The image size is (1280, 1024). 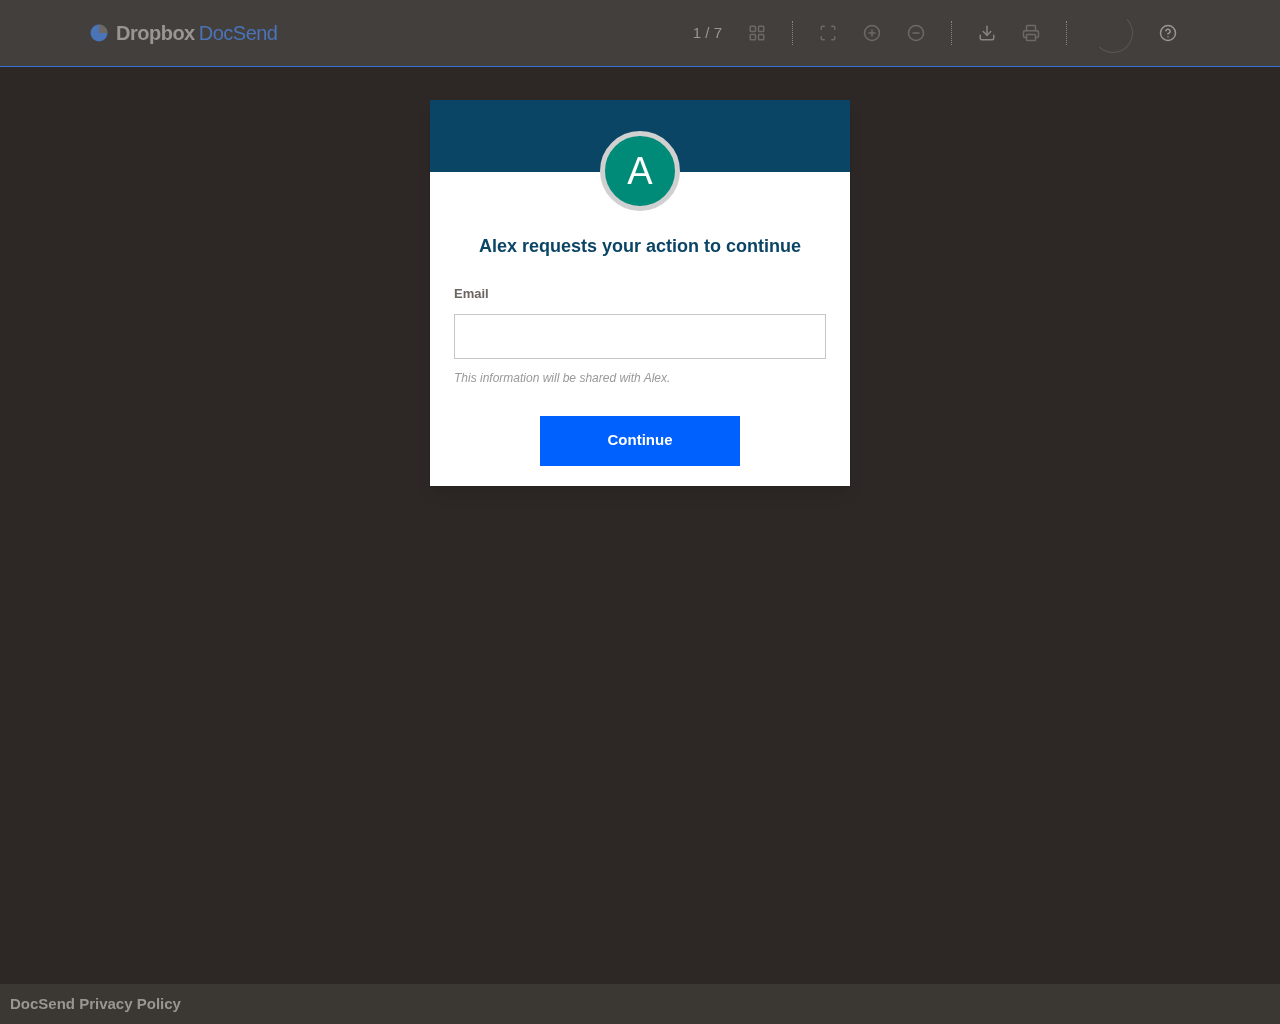 What do you see at coordinates (1168, 33) in the screenshot?
I see `help-icon` at bounding box center [1168, 33].